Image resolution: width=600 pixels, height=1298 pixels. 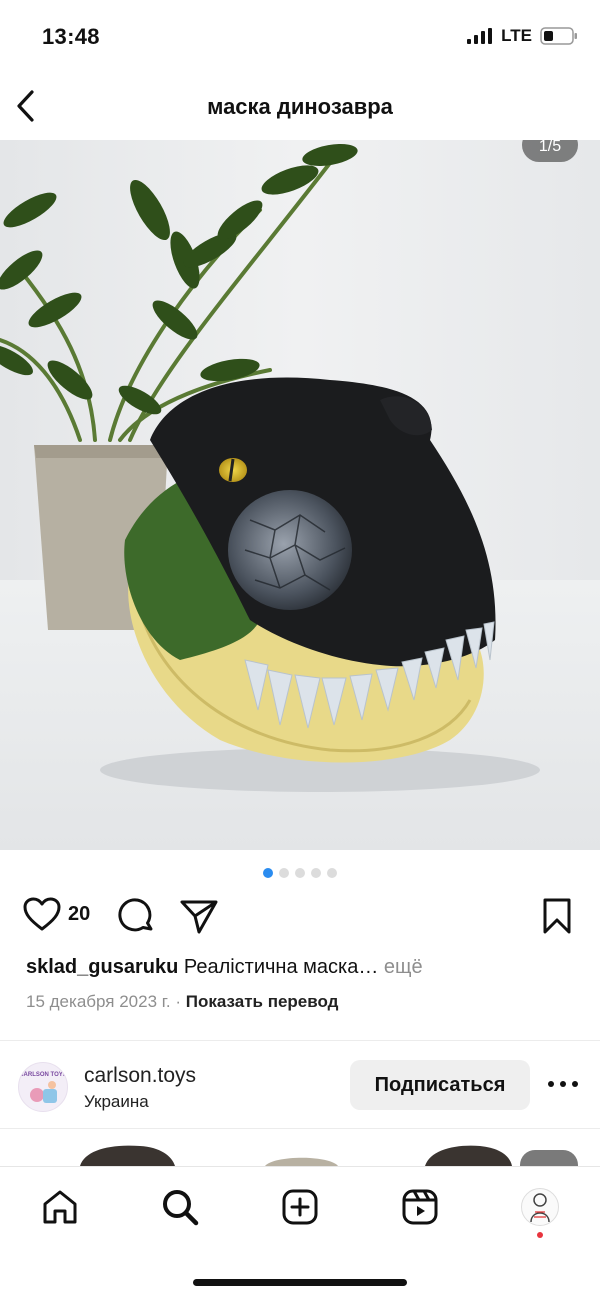 I want to click on tab-bar, so click(x=300, y=1232).